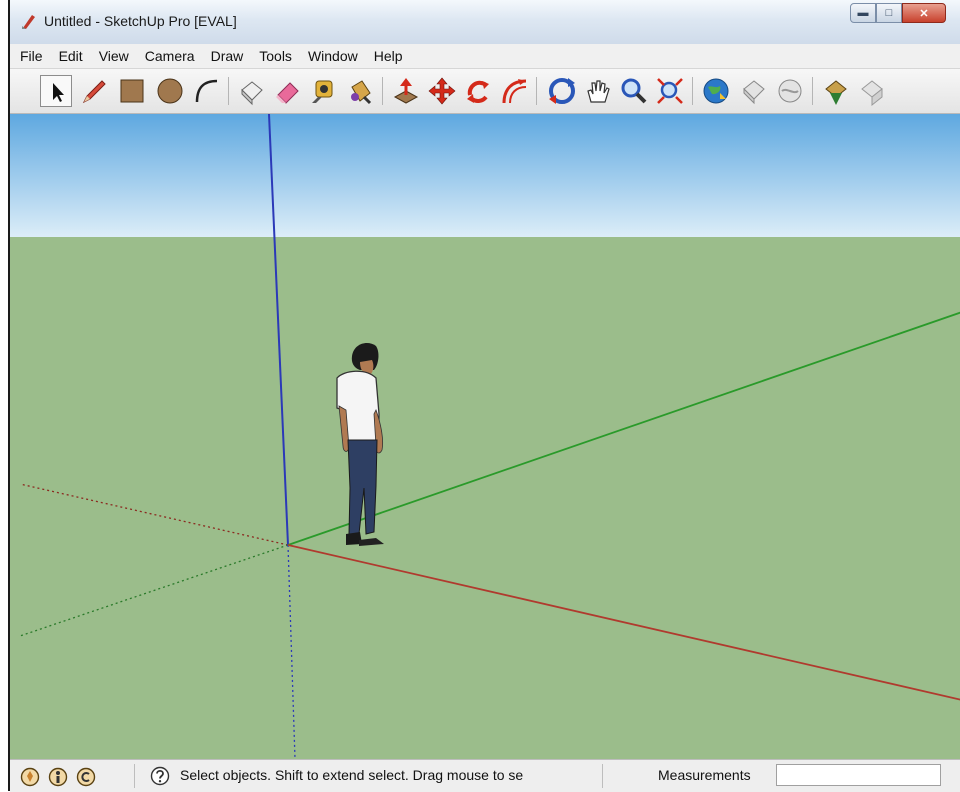 This screenshot has width=960, height=792. Describe the element at coordinates (634, 91) in the screenshot. I see `zoom-icon` at that location.